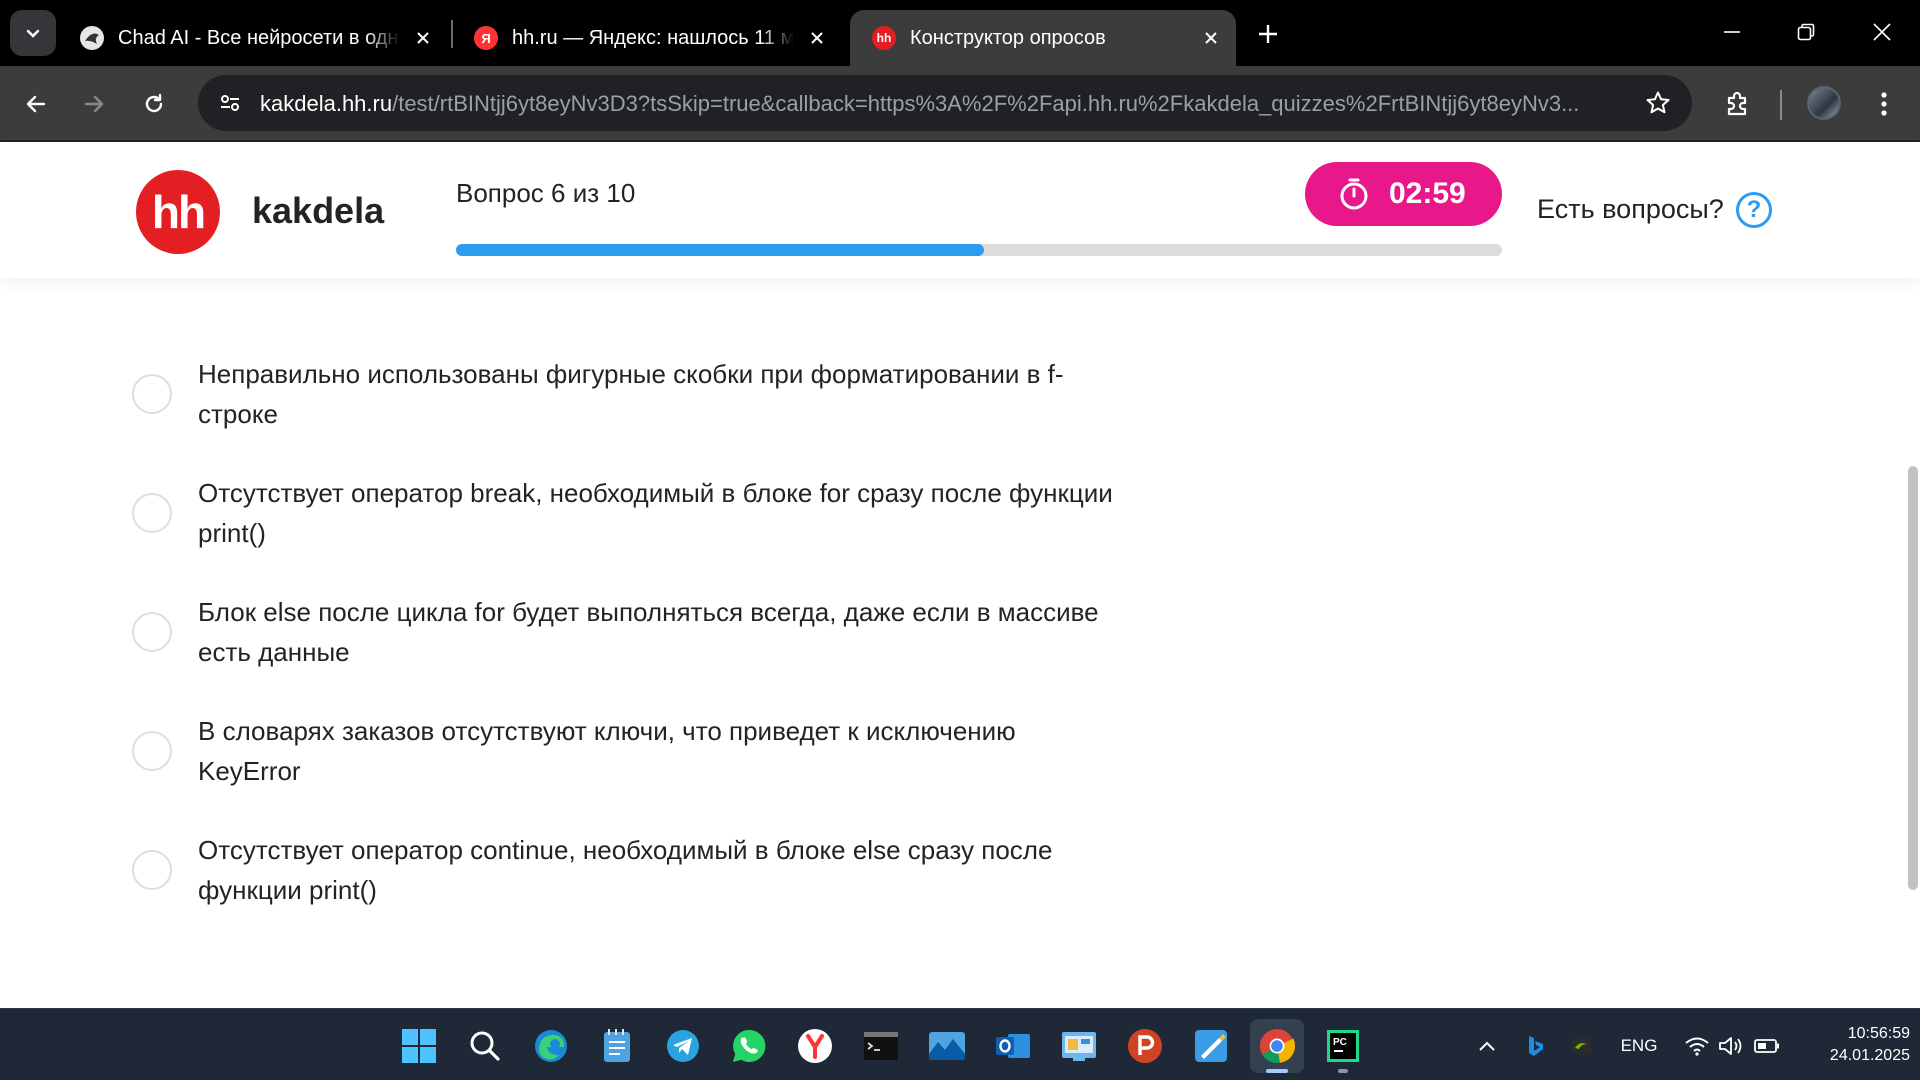 Image resolution: width=1920 pixels, height=1080 pixels. I want to click on forward-button, so click(94, 104).